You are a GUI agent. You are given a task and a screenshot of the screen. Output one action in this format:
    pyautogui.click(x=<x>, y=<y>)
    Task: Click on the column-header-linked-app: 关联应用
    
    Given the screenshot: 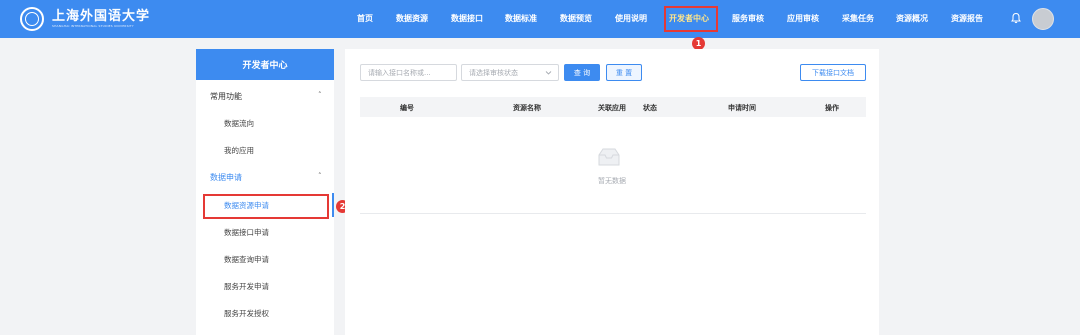 What is the action you would take?
    pyautogui.click(x=612, y=108)
    